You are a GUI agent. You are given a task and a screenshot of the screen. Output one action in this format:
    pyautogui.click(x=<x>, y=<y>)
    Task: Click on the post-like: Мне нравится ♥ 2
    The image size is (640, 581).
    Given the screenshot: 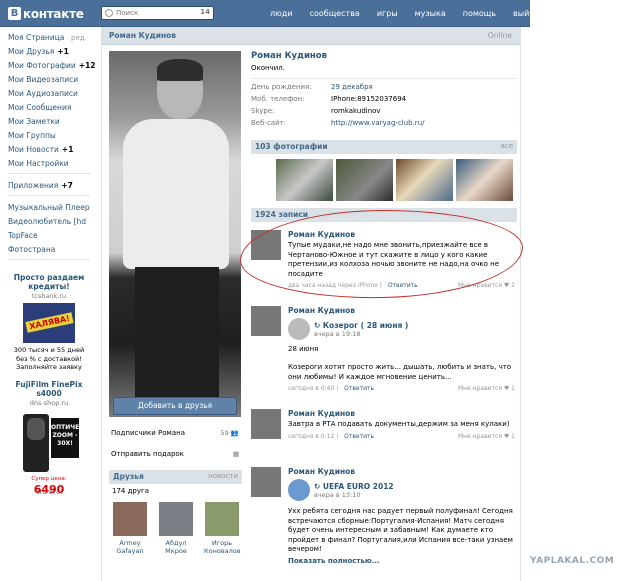 What is the action you would take?
    pyautogui.click(x=486, y=285)
    